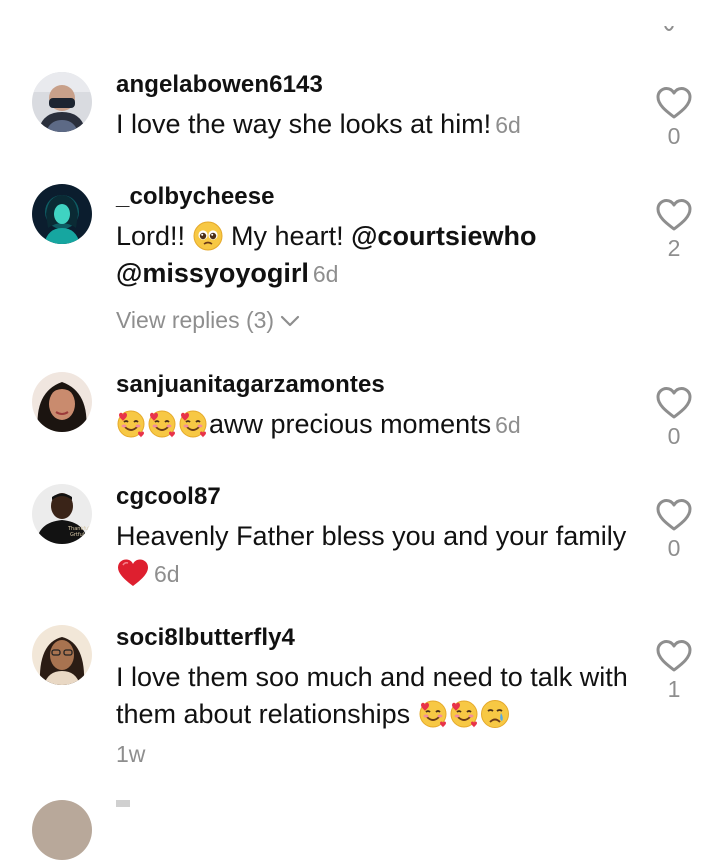 This screenshot has width=719, height=860. What do you see at coordinates (133, 573) in the screenshot?
I see `red-heart-icon` at bounding box center [133, 573].